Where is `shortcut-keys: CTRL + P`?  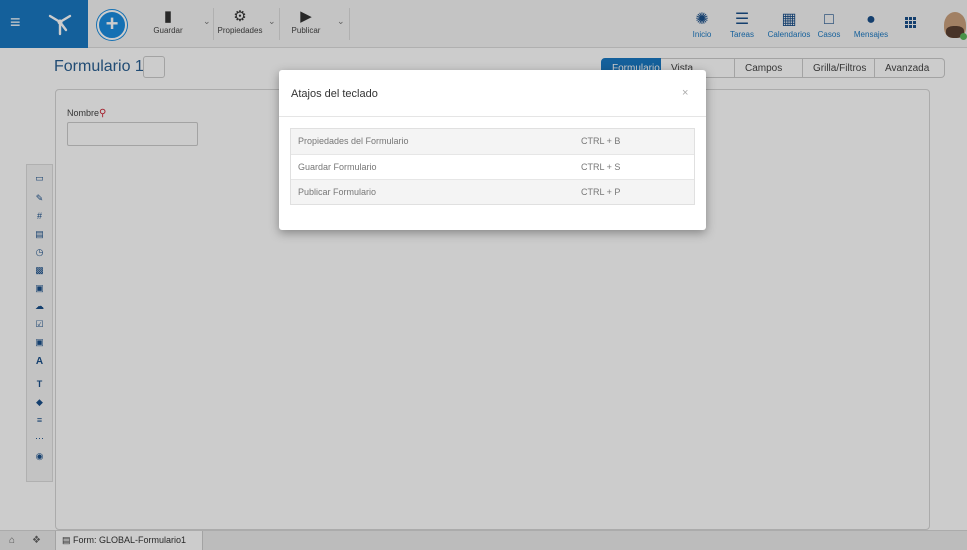 shortcut-keys: CTRL + P is located at coordinates (601, 192).